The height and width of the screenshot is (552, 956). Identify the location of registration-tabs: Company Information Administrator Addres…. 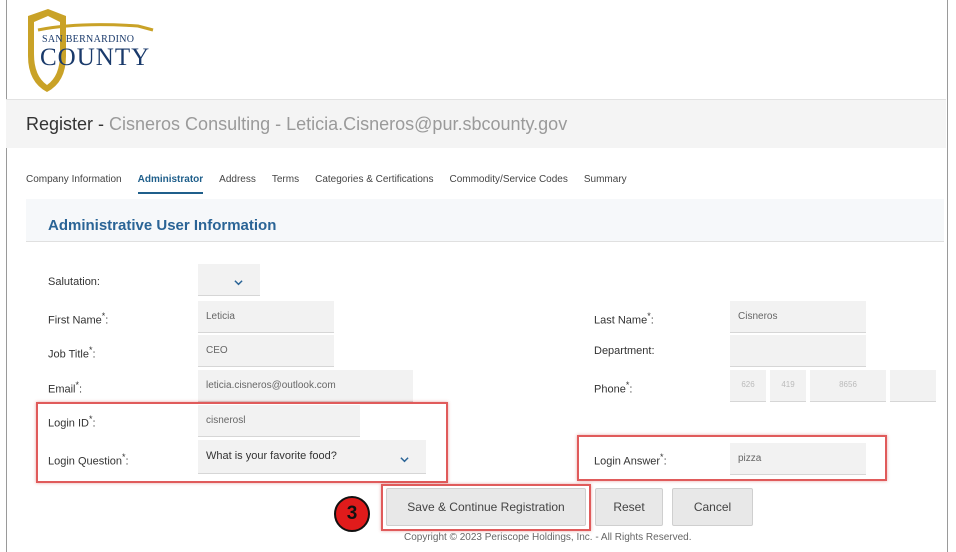
(334, 184).